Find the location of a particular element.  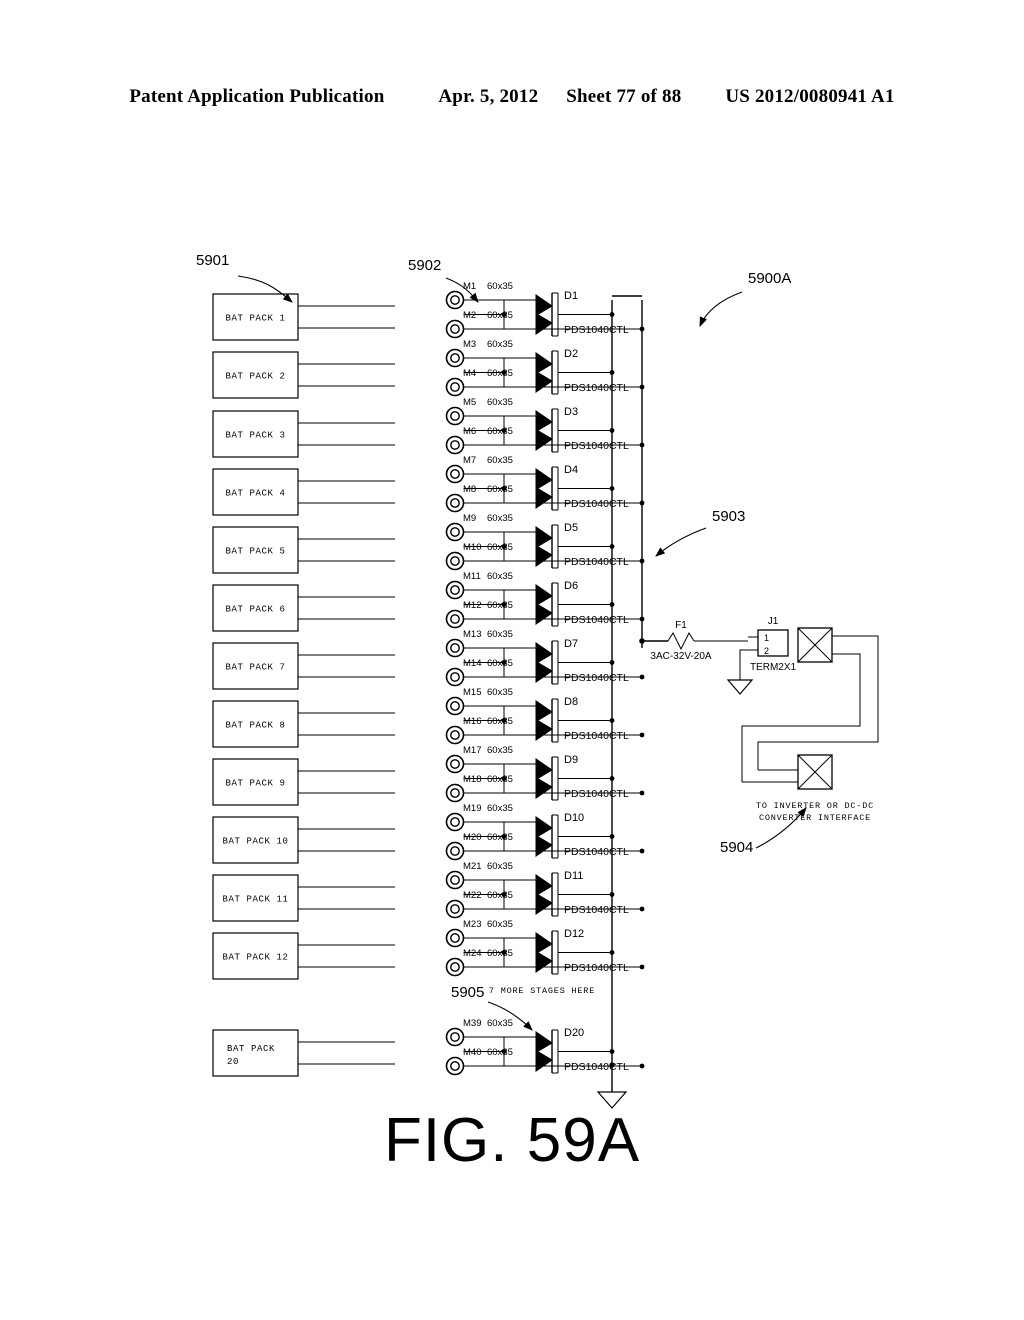

terminal-designator-bottom: M14 is located at coordinates (472, 663).